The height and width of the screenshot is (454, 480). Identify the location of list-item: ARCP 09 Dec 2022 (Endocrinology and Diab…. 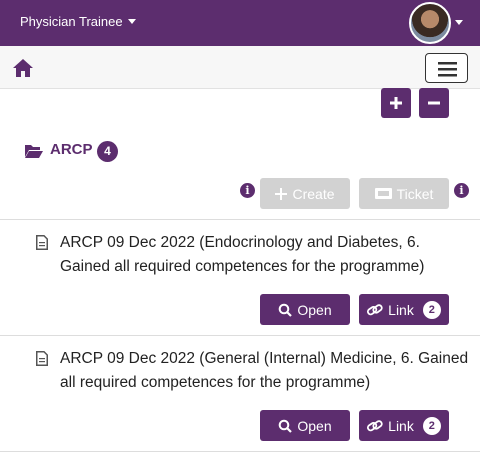
(242, 254).